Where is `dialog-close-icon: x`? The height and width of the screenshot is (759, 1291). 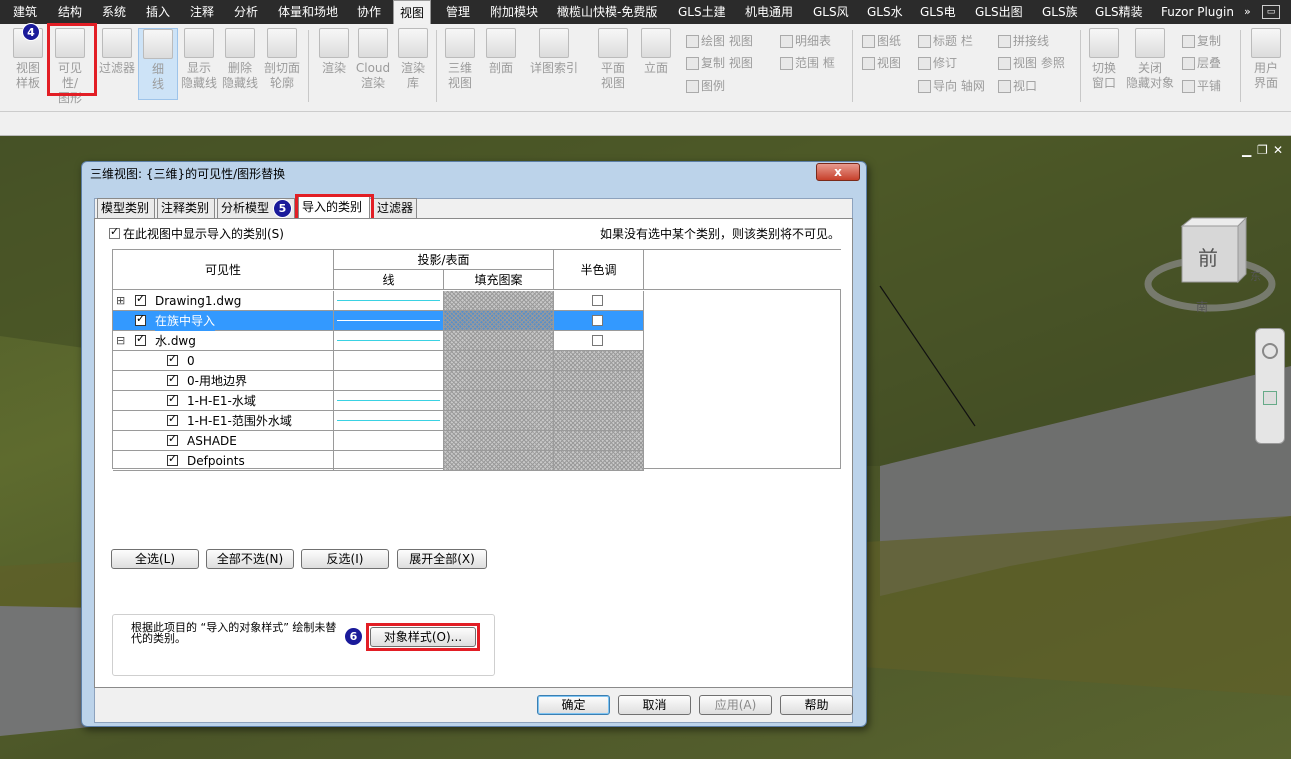
dialog-close-icon: x is located at coordinates (838, 172).